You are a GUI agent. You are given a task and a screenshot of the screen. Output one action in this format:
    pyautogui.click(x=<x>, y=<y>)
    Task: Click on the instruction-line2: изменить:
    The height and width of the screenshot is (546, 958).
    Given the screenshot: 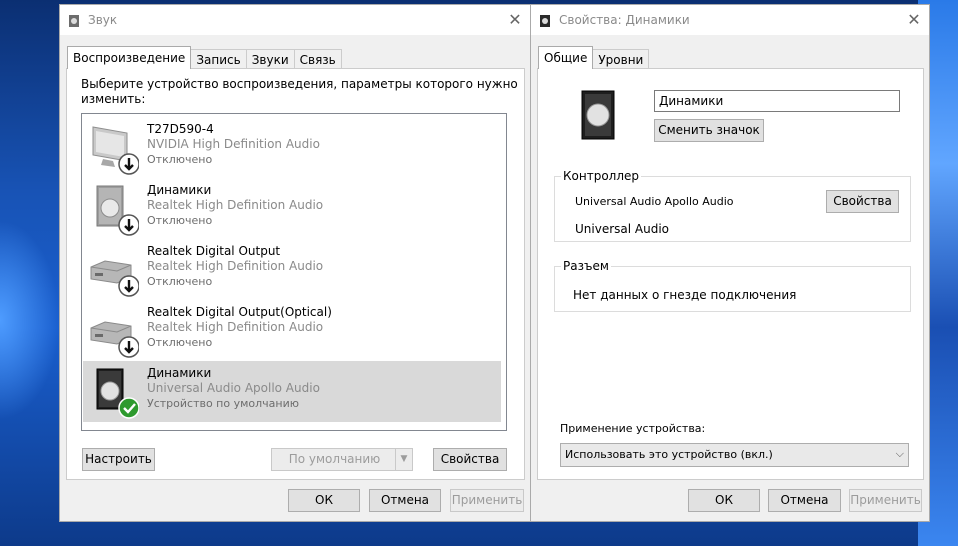 What is the action you would take?
    pyautogui.click(x=113, y=99)
    